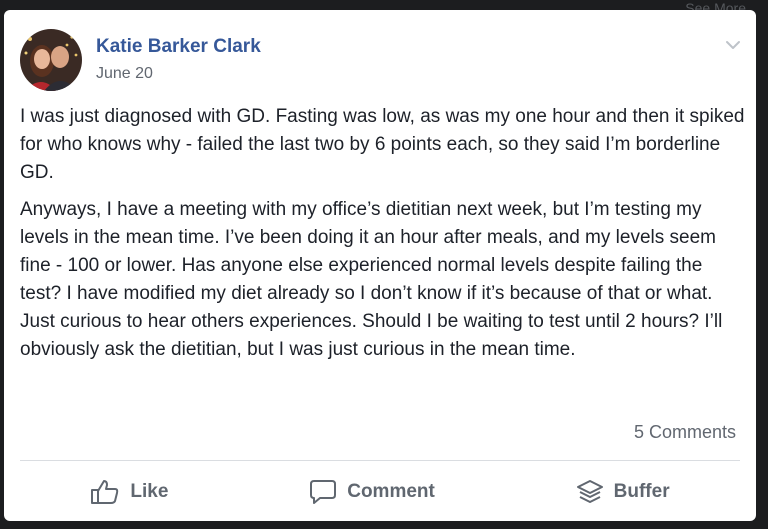 The width and height of the screenshot is (768, 529). Describe the element at coordinates (380, 460) in the screenshot. I see `divider` at that location.